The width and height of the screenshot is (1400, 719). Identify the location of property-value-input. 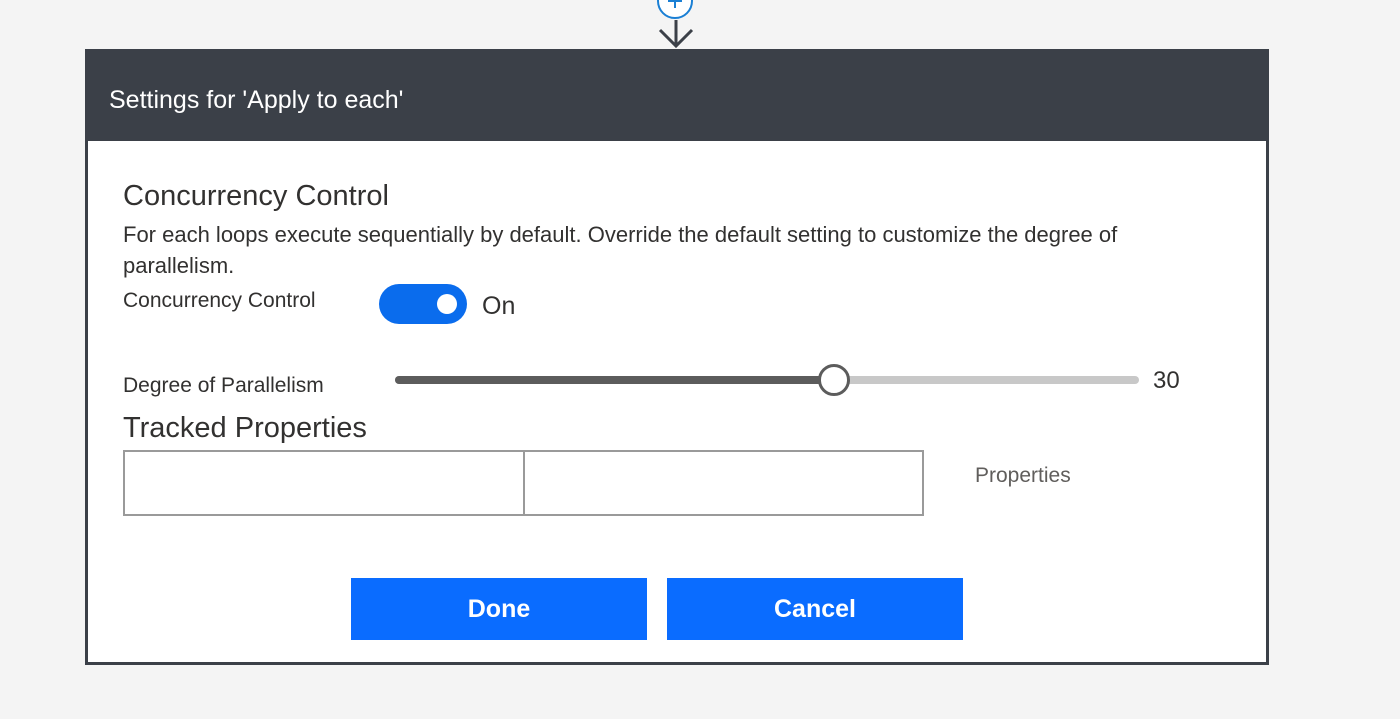
(723, 483).